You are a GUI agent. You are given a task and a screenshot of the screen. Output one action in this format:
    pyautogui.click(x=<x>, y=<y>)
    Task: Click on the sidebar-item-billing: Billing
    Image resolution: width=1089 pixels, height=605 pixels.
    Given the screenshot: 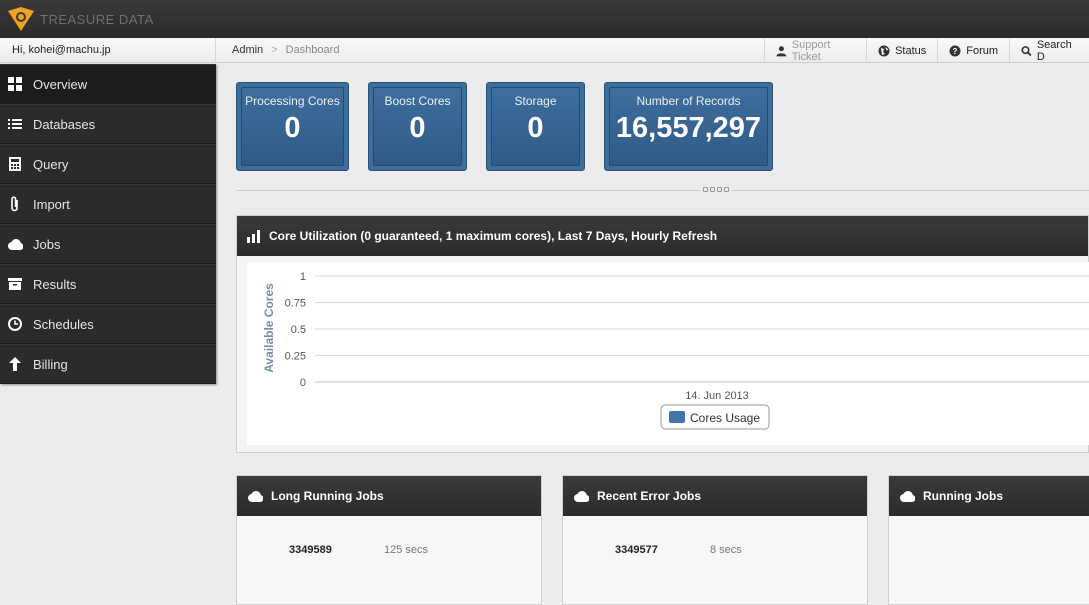 What is the action you would take?
    pyautogui.click(x=108, y=364)
    